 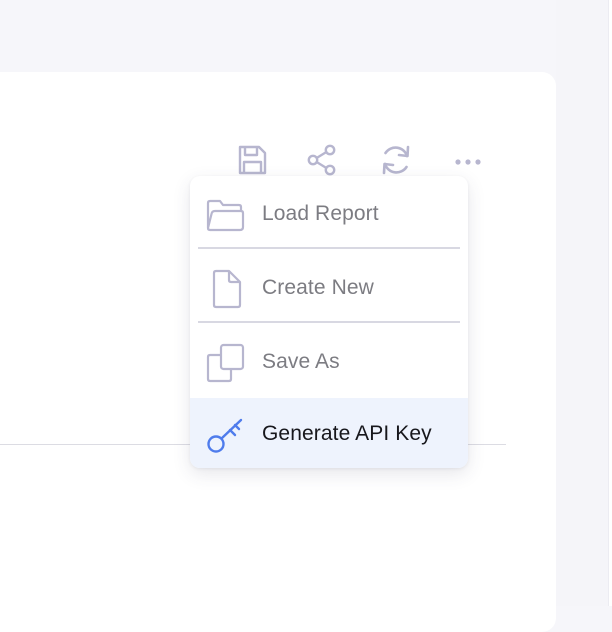 I want to click on save-button, so click(x=252, y=160).